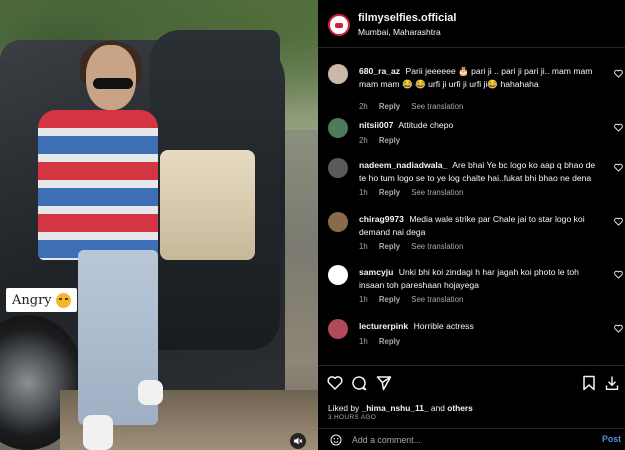 Image resolution: width=625 pixels, height=450 pixels. I want to click on comment-body: nitsii007 Attitude chepo, so click(481, 125).